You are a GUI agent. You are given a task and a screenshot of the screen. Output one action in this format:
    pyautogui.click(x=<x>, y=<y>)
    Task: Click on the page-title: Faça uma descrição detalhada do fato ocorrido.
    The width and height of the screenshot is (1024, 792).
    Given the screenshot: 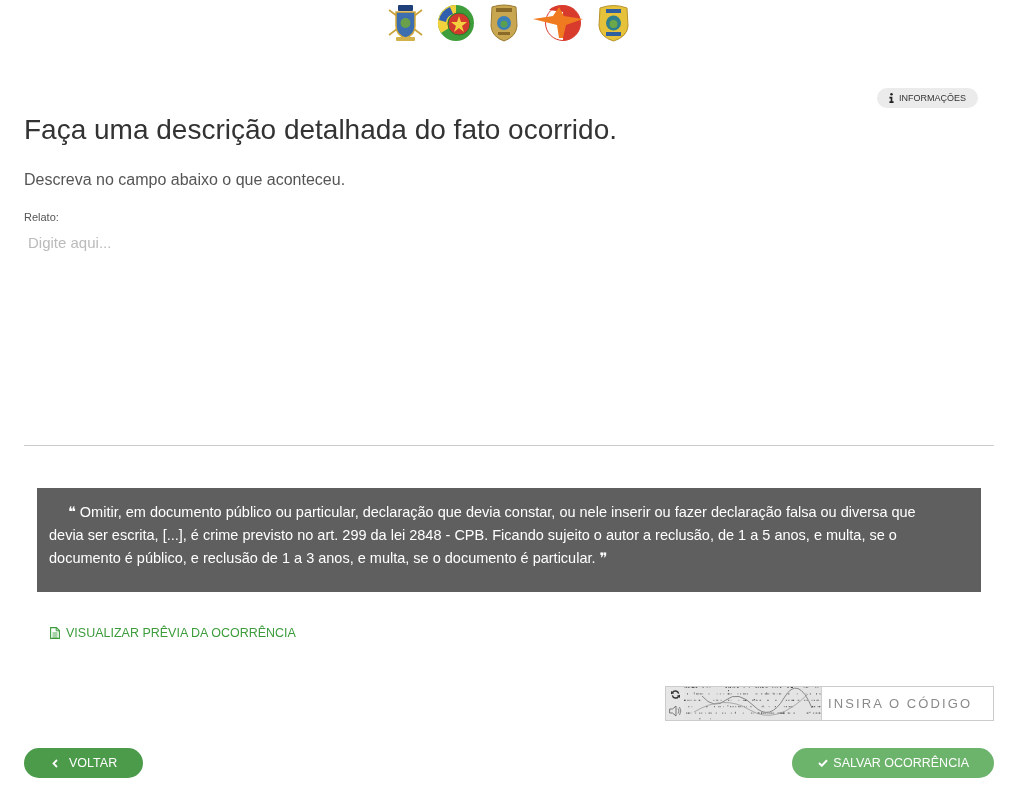 What is the action you would take?
    pyautogui.click(x=321, y=130)
    